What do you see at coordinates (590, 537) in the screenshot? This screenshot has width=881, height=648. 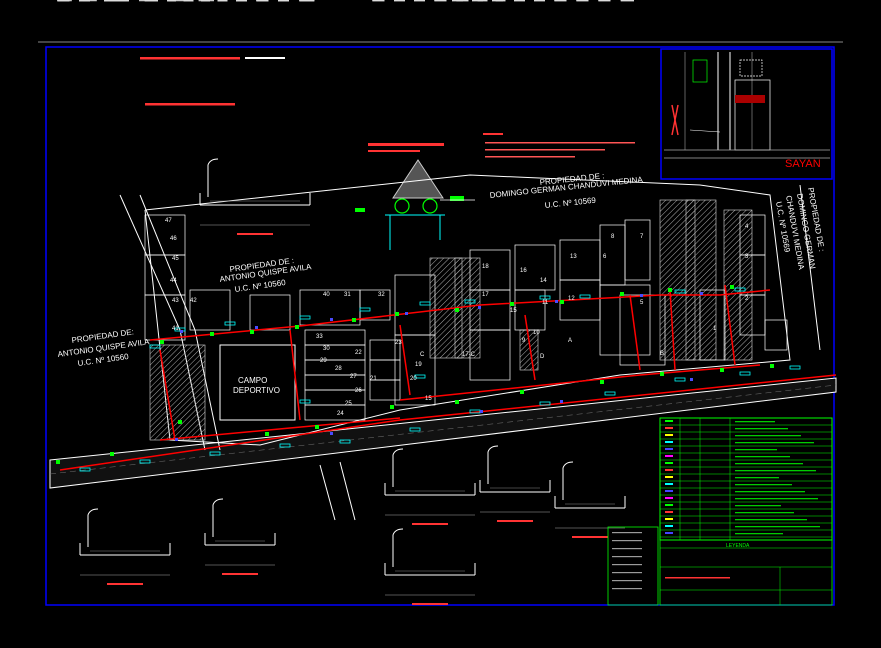 I see `section-d-d` at bounding box center [590, 537].